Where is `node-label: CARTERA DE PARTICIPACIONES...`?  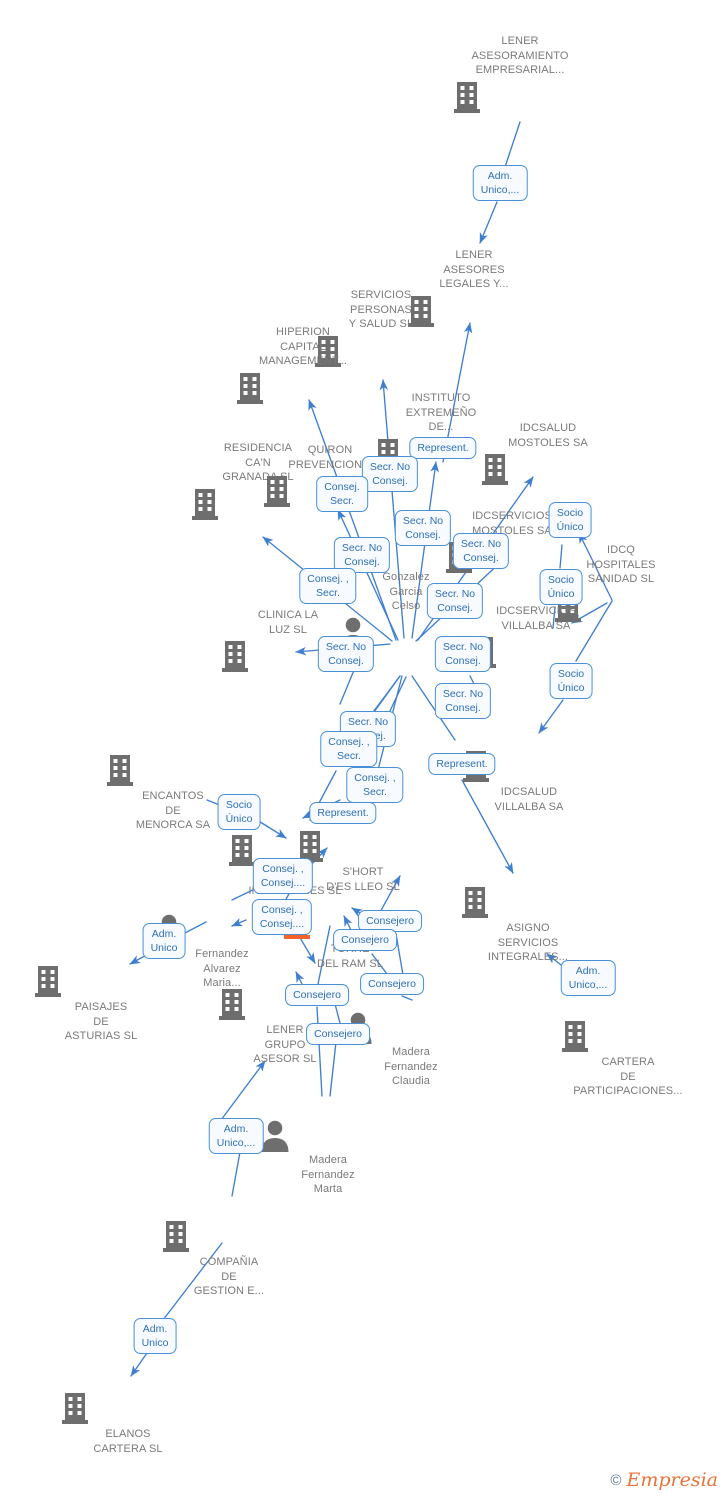
node-label: CARTERA DE PARTICIPACIONES... is located at coordinates (628, 1076).